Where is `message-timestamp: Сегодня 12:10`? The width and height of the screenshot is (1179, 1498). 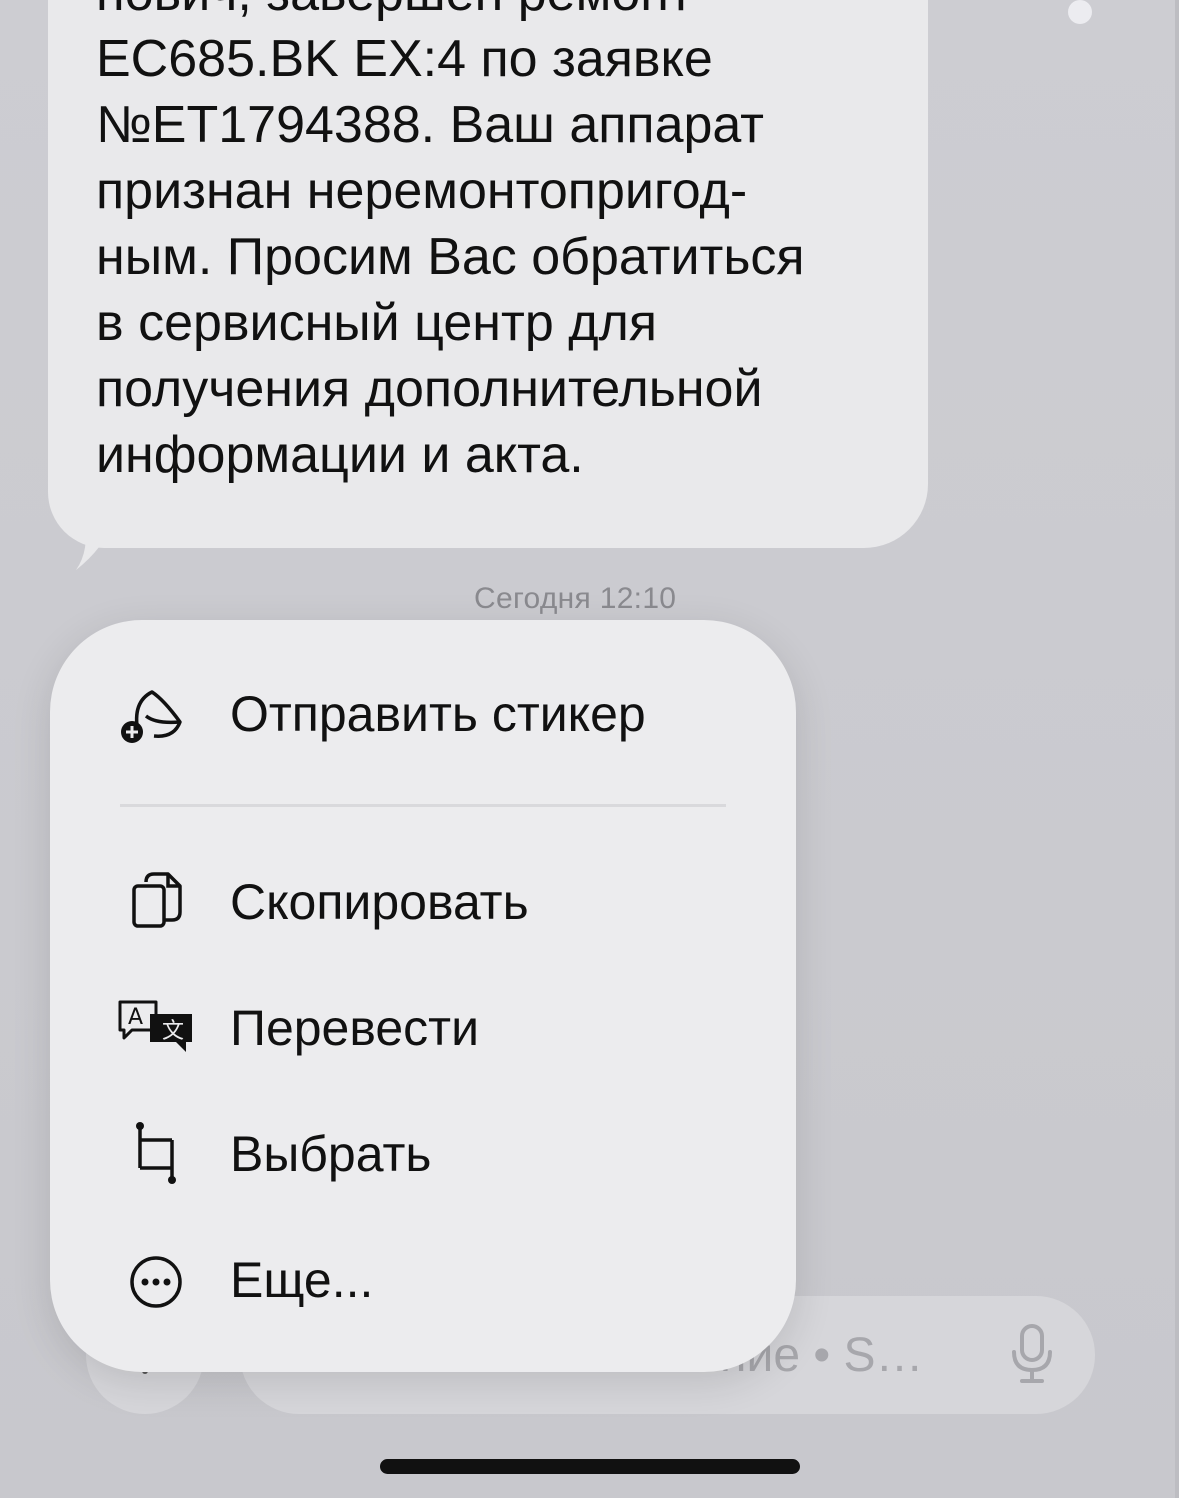 message-timestamp: Сегодня 12:10 is located at coordinates (575, 598).